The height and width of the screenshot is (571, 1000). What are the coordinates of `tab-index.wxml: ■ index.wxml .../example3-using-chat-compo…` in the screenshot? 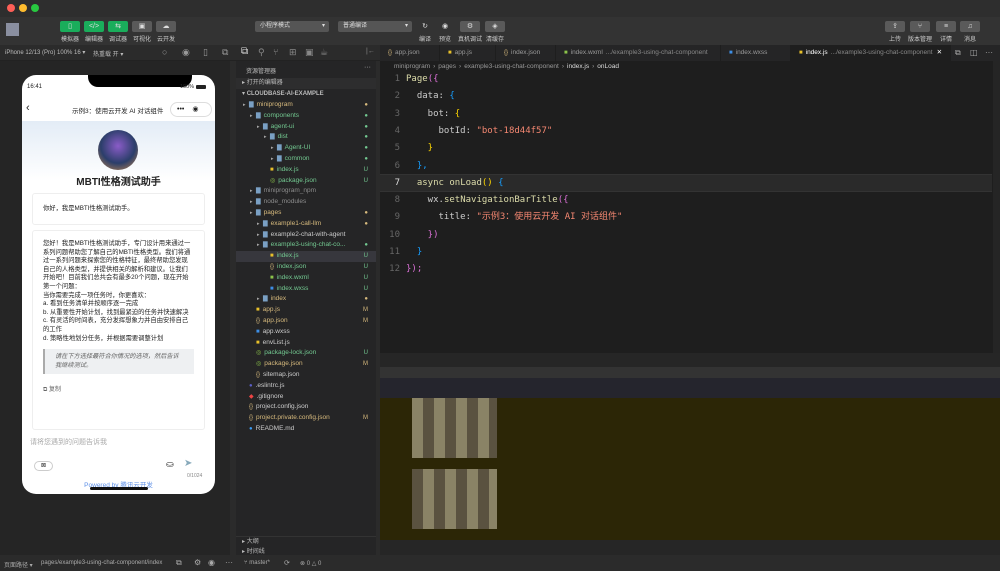 It's located at (638, 53).